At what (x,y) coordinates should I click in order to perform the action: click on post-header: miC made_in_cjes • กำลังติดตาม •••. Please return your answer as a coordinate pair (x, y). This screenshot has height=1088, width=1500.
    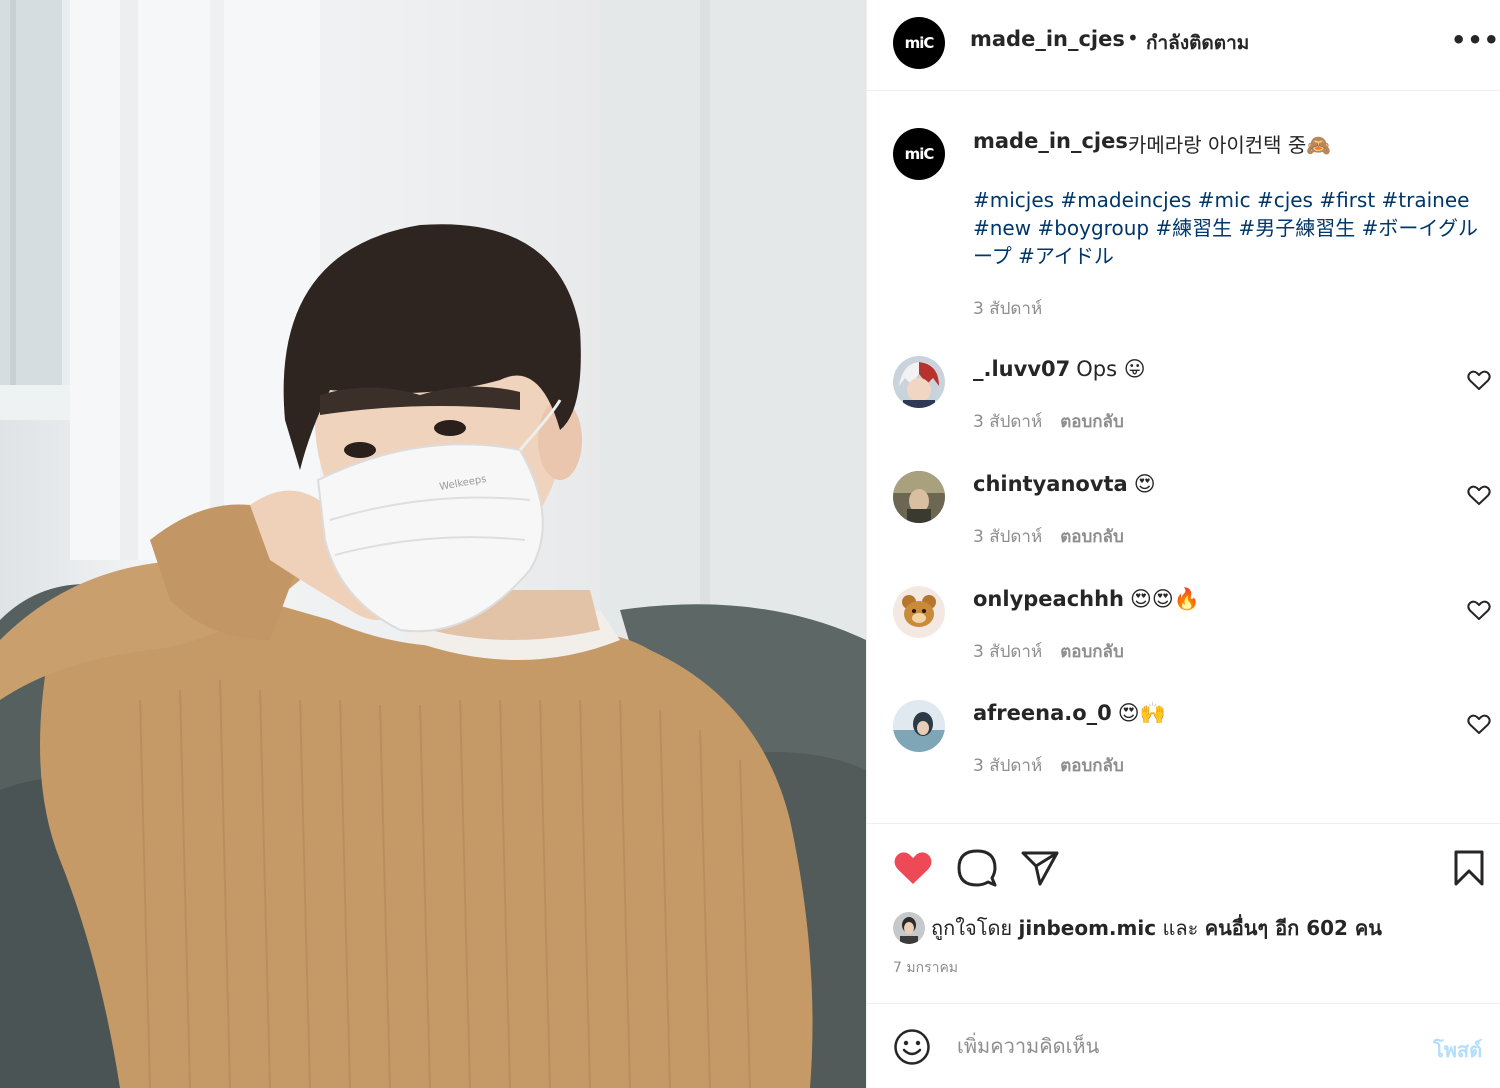
    Looking at the image, I should click on (1183, 45).